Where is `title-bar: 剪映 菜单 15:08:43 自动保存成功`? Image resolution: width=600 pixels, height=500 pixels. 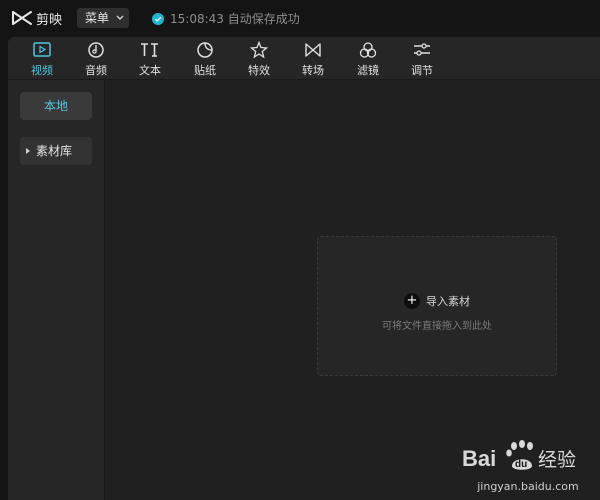 title-bar: 剪映 菜单 15:08:43 自动保存成功 is located at coordinates (300, 18).